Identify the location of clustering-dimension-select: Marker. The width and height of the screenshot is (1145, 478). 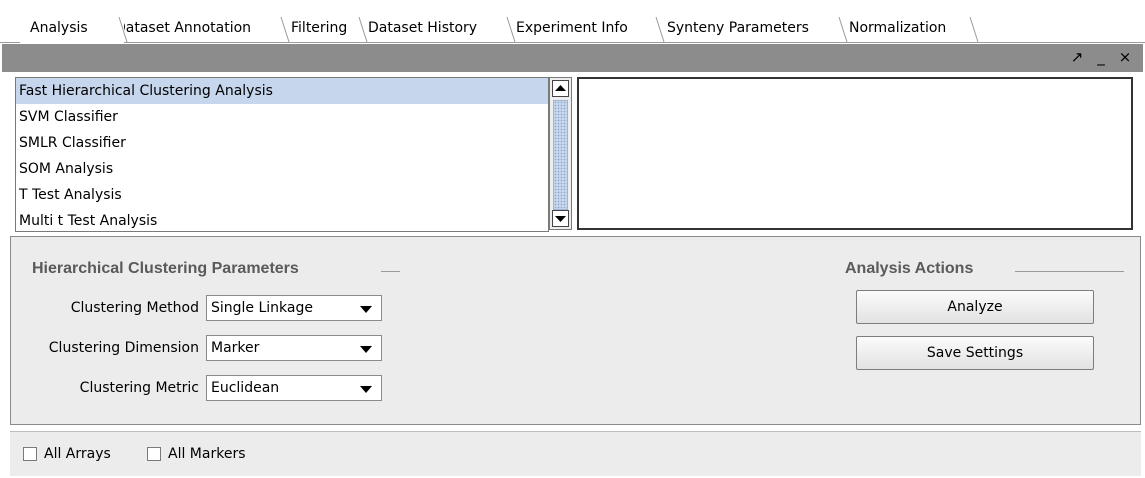
(294, 348).